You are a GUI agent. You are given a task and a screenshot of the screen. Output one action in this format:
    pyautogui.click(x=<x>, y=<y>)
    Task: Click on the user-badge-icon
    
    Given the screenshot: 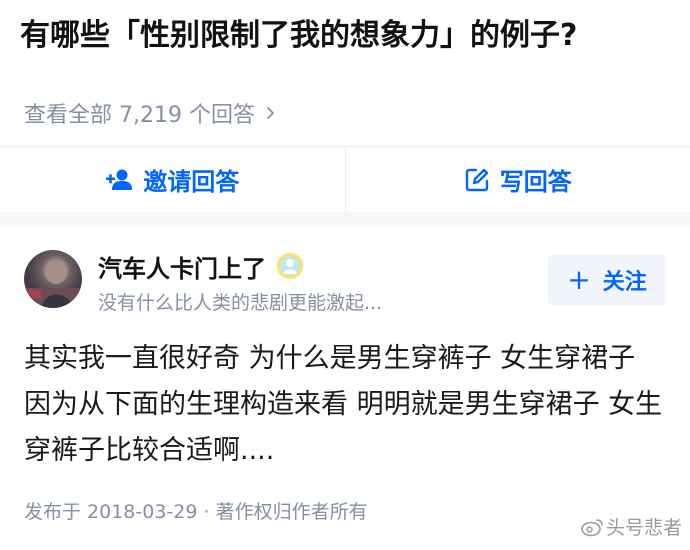 What is the action you would take?
    pyautogui.click(x=290, y=266)
    